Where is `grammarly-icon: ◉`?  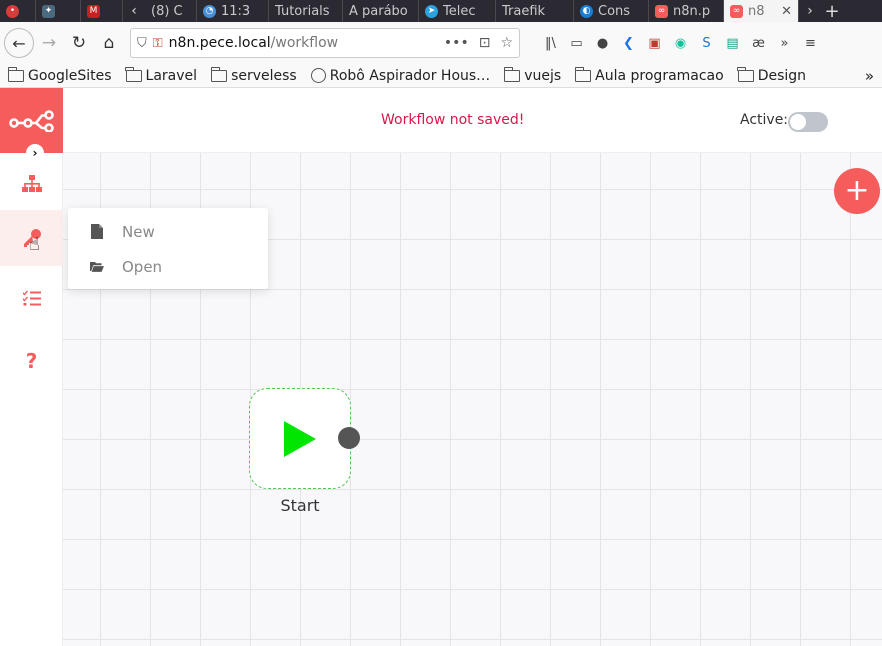
grammarly-icon: ◉ is located at coordinates (680, 43).